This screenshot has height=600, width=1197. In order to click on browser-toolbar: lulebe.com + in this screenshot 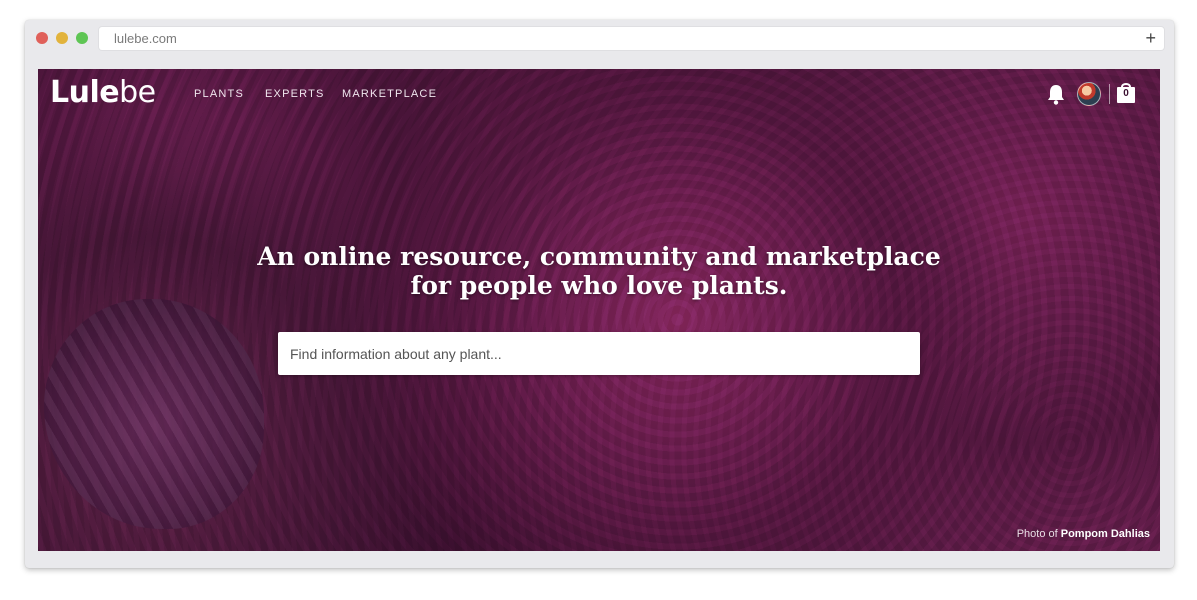, I will do `click(599, 39)`.